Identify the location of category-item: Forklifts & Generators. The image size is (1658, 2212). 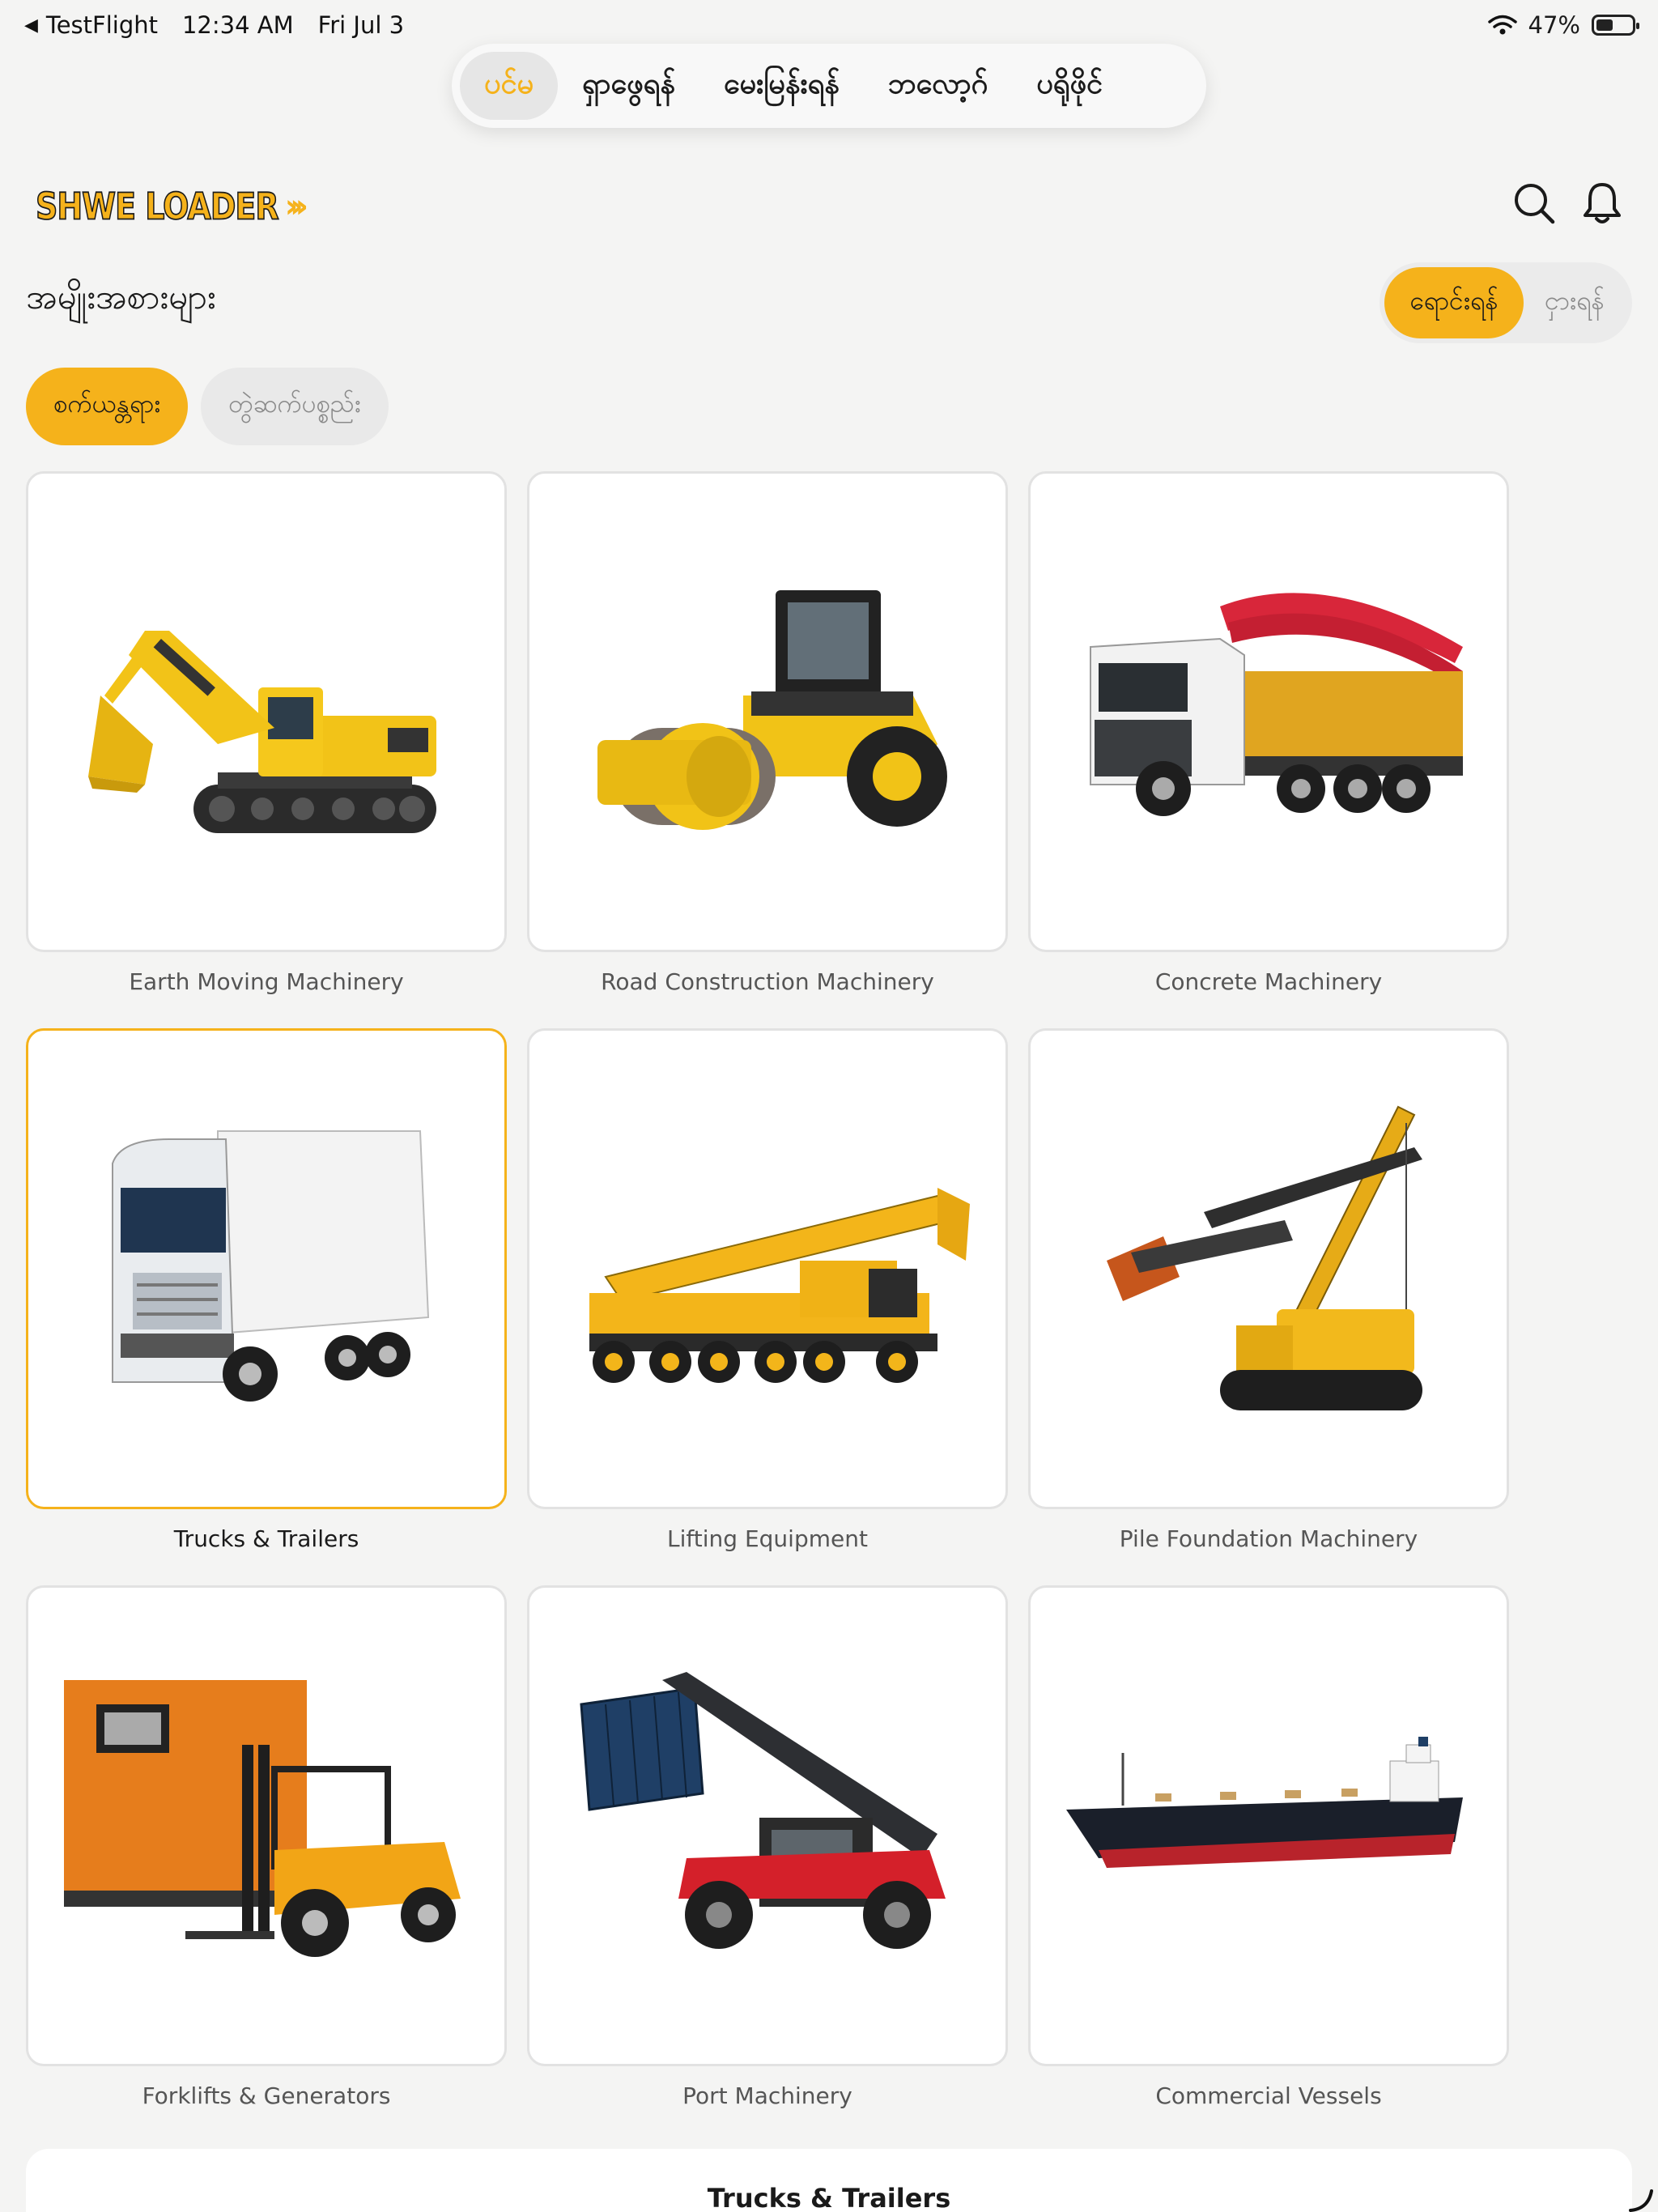
(266, 1863).